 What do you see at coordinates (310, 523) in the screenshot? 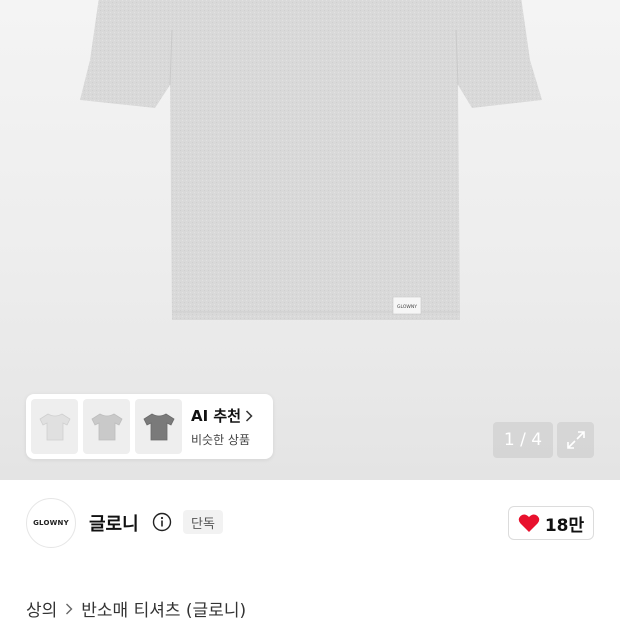
I see `brand-row: GLOWNY 글로니 단독 18만` at bounding box center [310, 523].